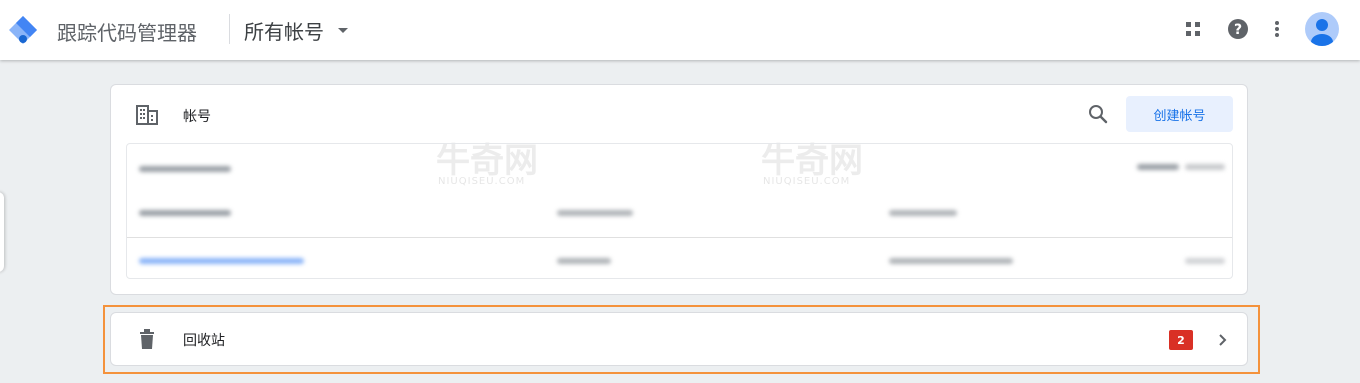 This screenshot has width=1360, height=383. What do you see at coordinates (1179, 114) in the screenshot?
I see `create-account-button: 创建帐号` at bounding box center [1179, 114].